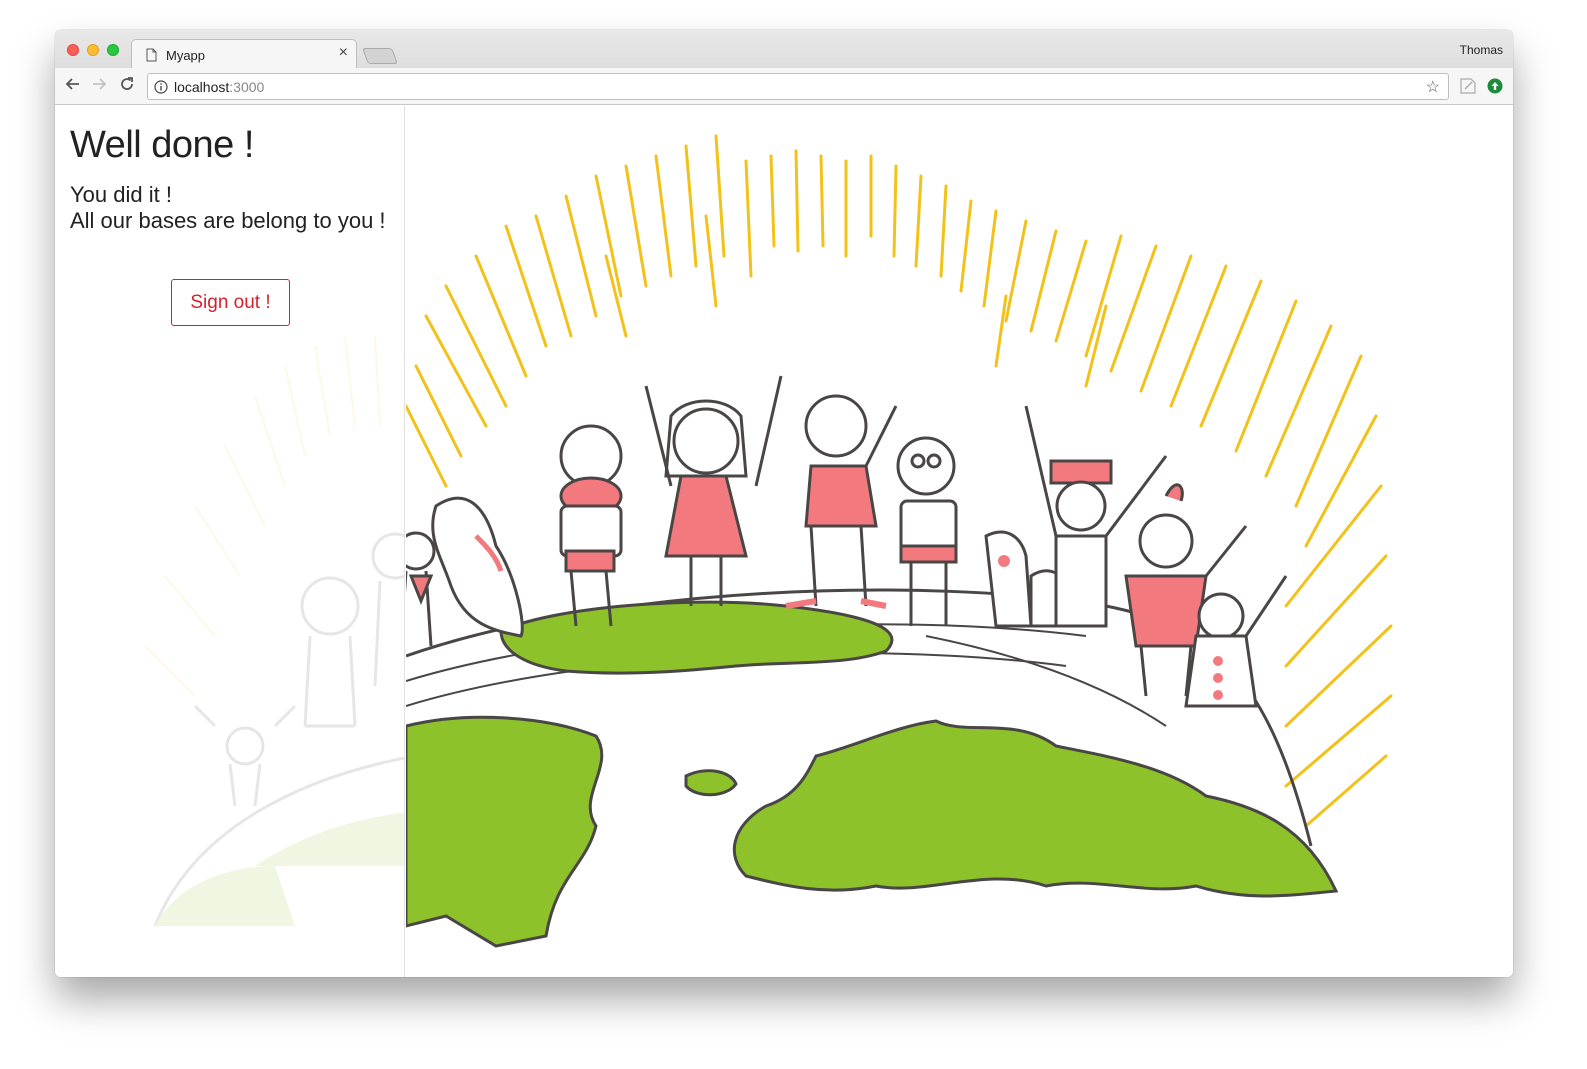 The height and width of the screenshot is (1069, 1587). What do you see at coordinates (1481, 50) in the screenshot?
I see `profile-name: Thomas` at bounding box center [1481, 50].